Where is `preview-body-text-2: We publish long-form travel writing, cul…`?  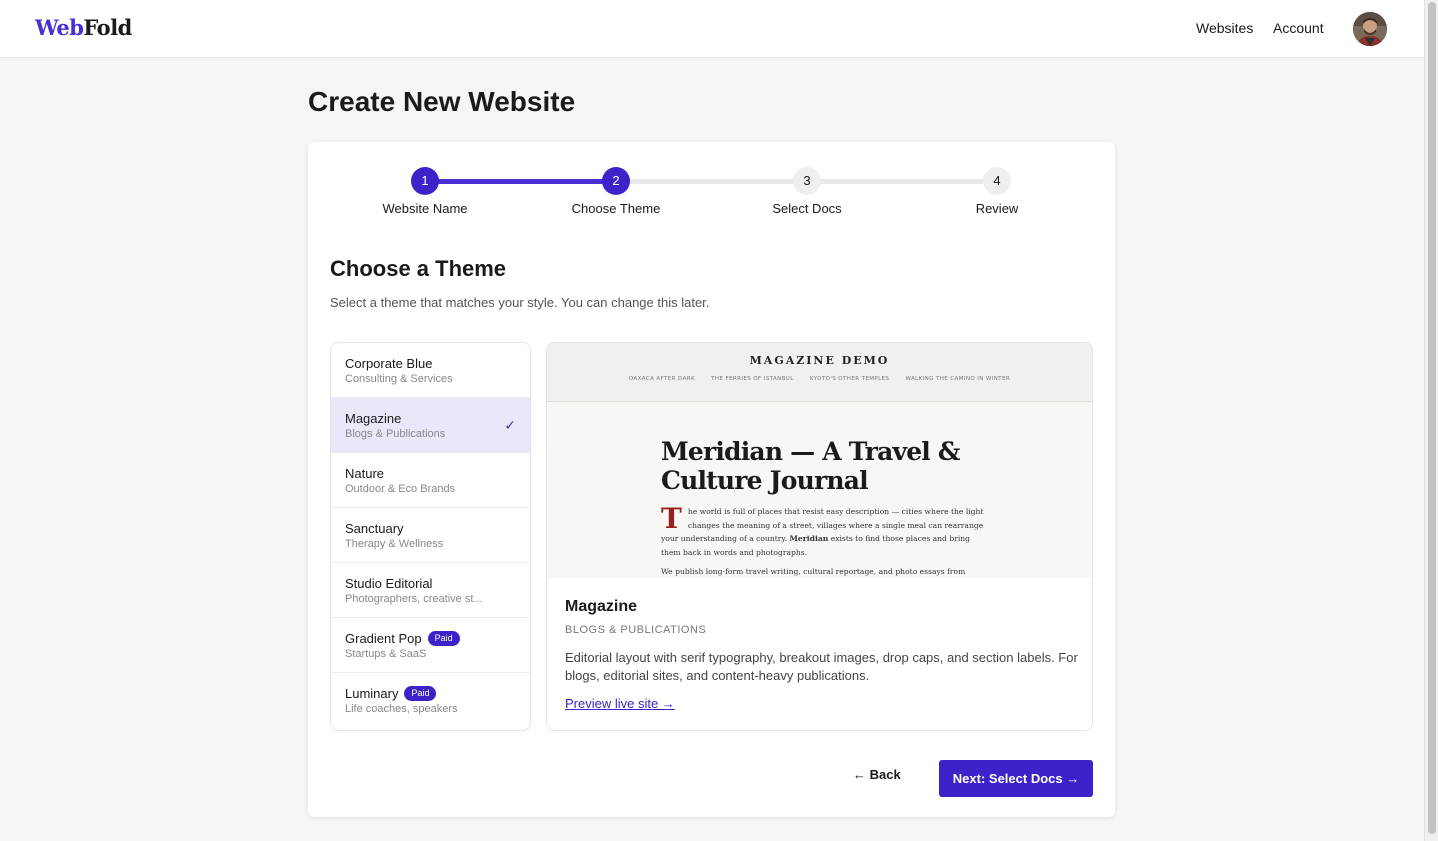
preview-body-text-2: We publish long-form travel writing, cul… is located at coordinates (813, 571).